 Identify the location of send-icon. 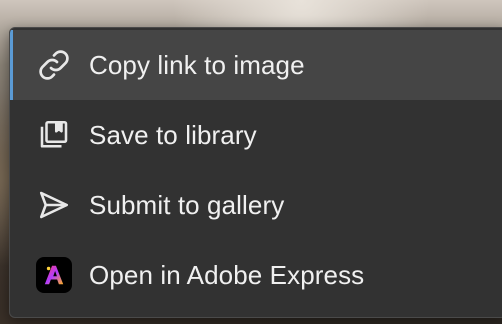
(54, 205).